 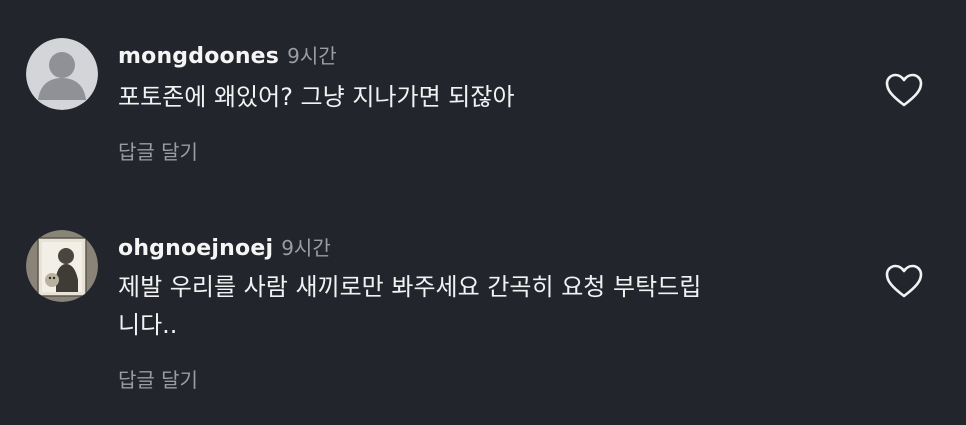 I want to click on sketch-portrait-avatar-icon, so click(x=62, y=266).